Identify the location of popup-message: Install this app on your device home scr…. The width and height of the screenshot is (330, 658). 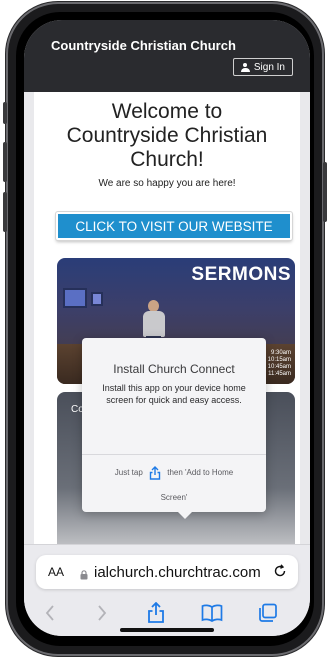
(174, 394).